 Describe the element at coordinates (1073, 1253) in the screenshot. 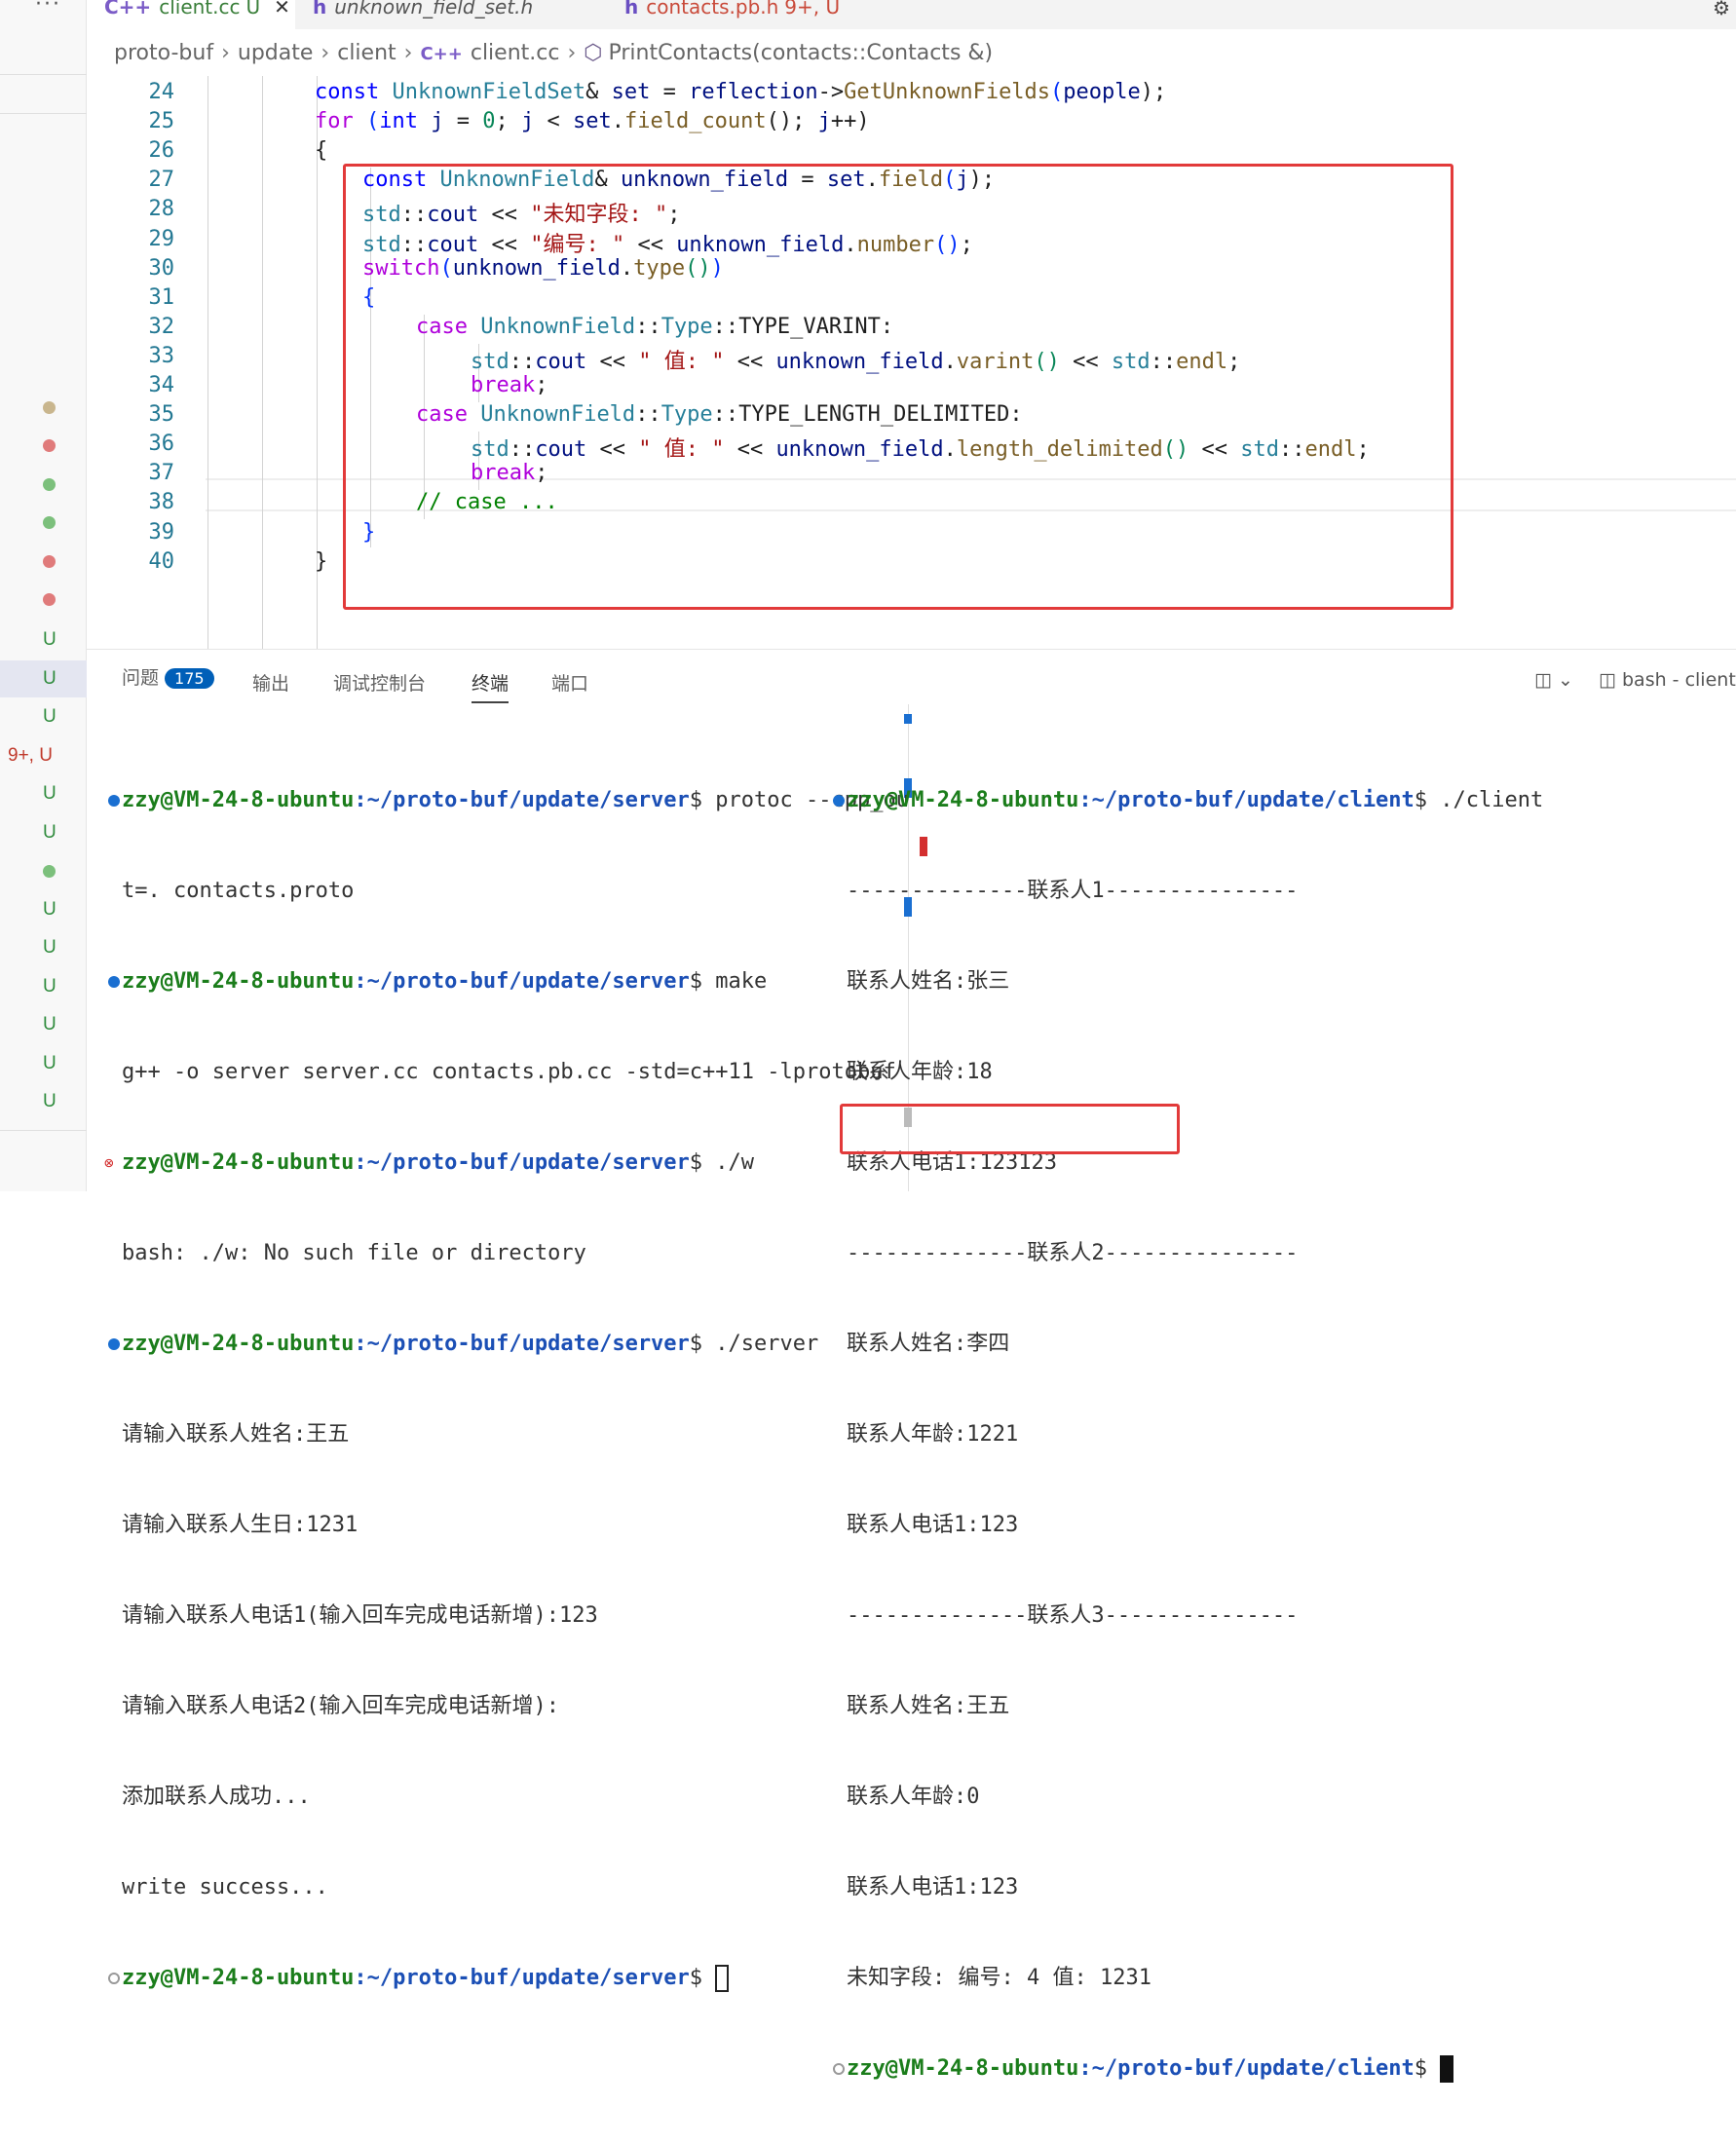

I see `terminal-line: --------------联系人2---------------` at that location.